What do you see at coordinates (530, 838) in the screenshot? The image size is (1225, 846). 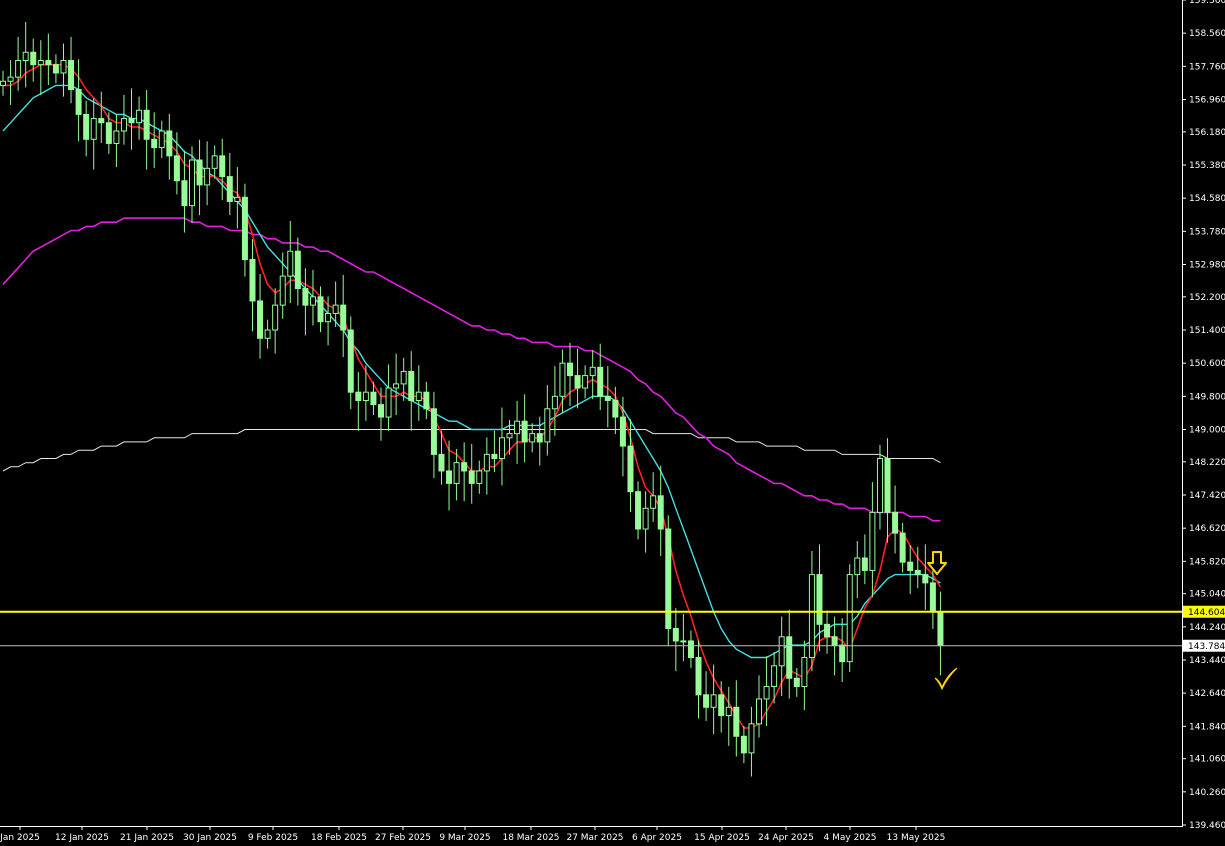 I see `time-tick-label: 18 Mar 2025` at bounding box center [530, 838].